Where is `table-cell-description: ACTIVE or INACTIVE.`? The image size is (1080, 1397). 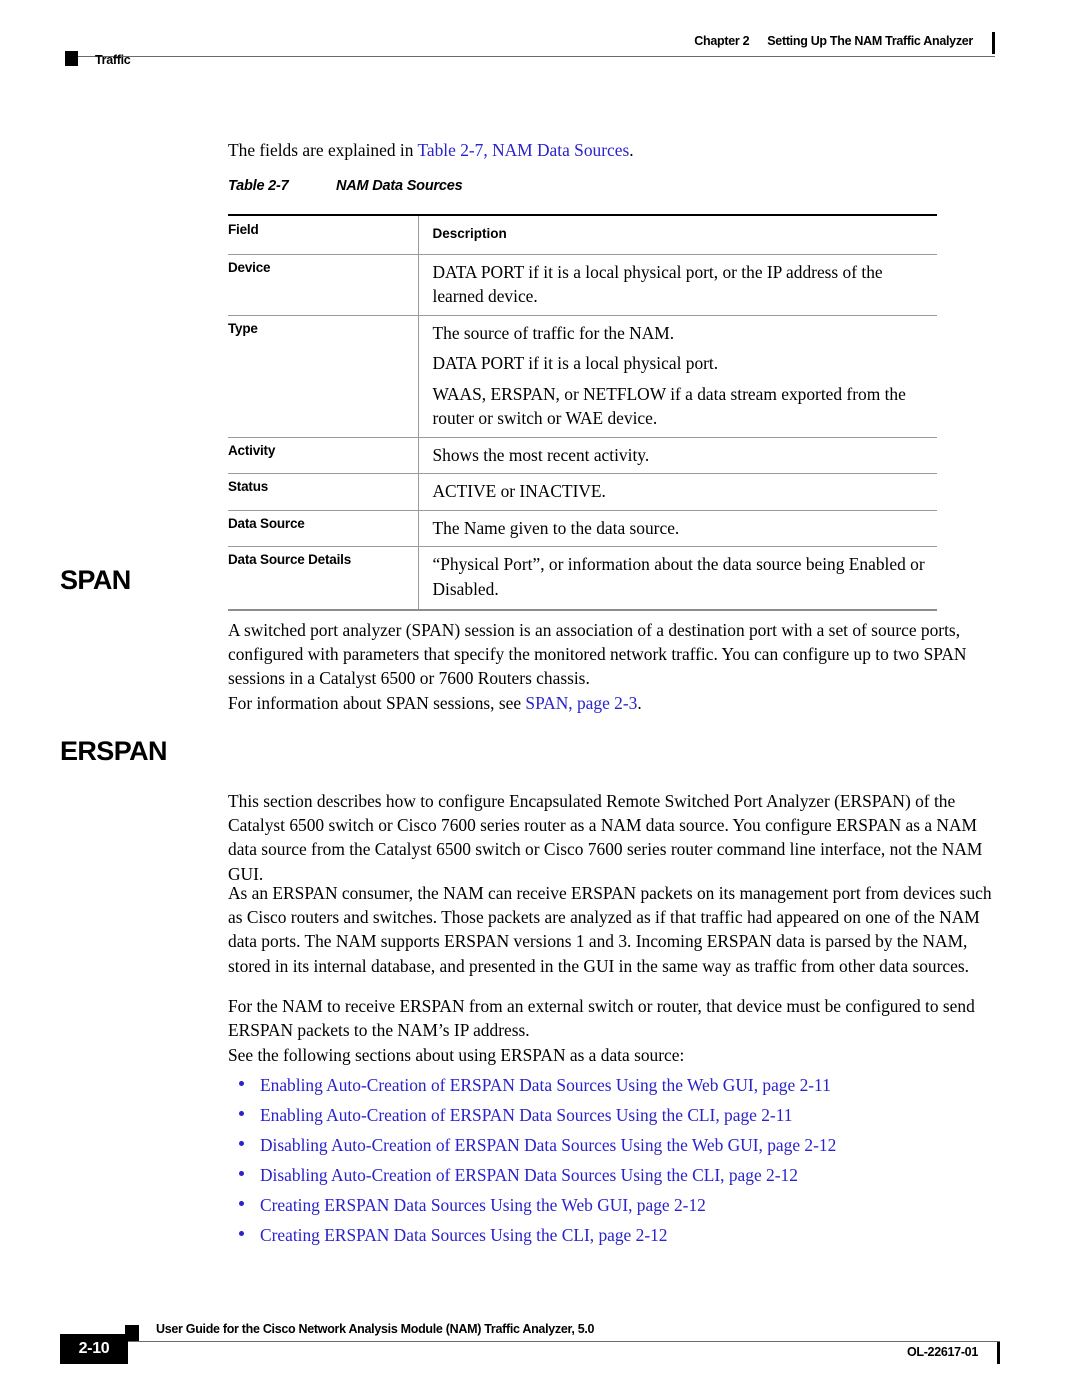 table-cell-description: ACTIVE or INACTIVE. is located at coordinates (677, 491).